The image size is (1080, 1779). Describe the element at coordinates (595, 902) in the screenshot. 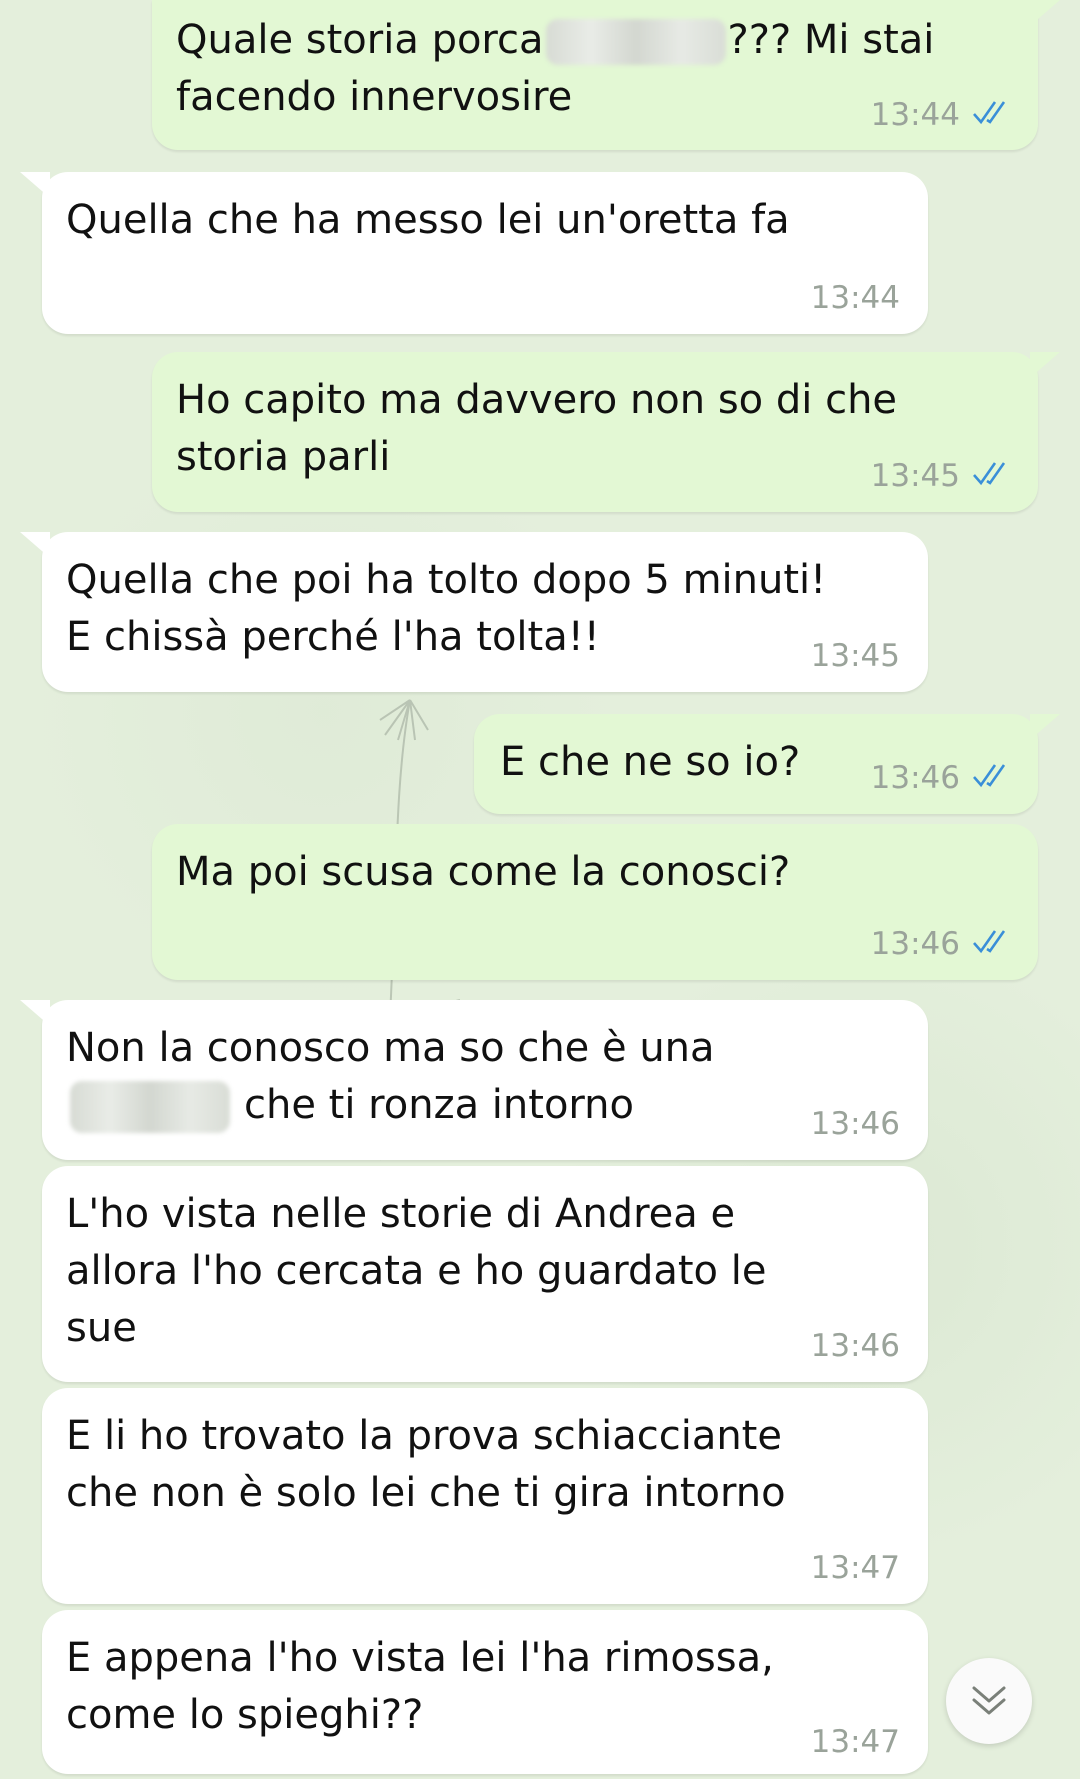

I see `message-bubble-outgoing: Ma poi scusa come la conosci? 13:46` at that location.